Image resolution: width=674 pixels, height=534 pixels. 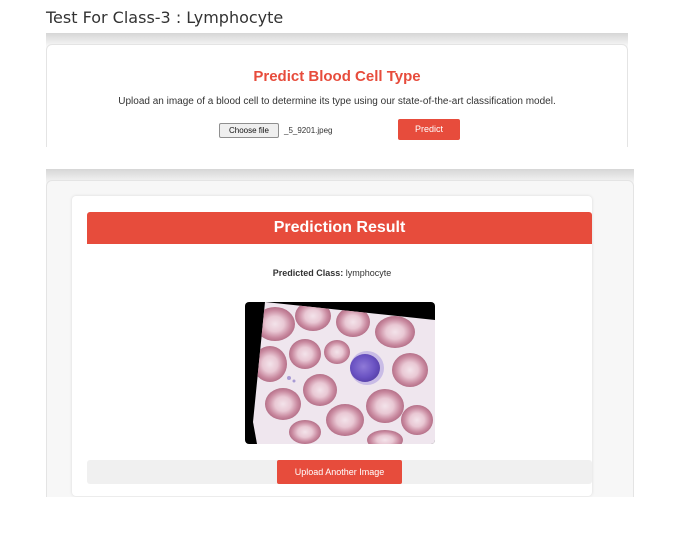 I want to click on selected-file-name: _5_9201.jpeg, so click(x=308, y=130).